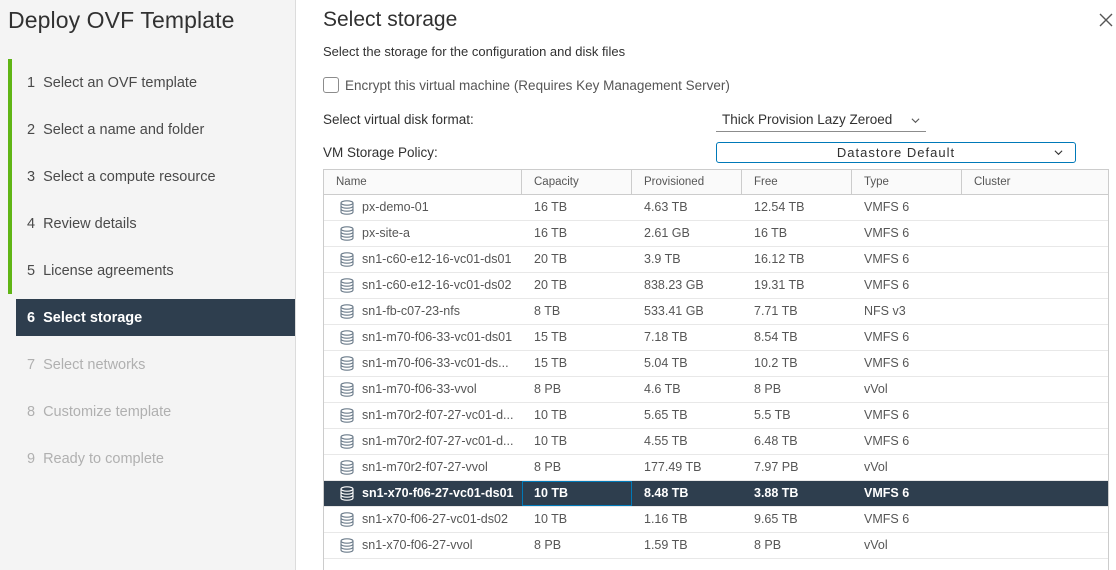 Image resolution: width=1116 pixels, height=570 pixels. What do you see at coordinates (716, 546) in the screenshot?
I see `table-row: sn1-x70-f06-27-vvol 8 PB 1.59 TB 8 PB vVol` at bounding box center [716, 546].